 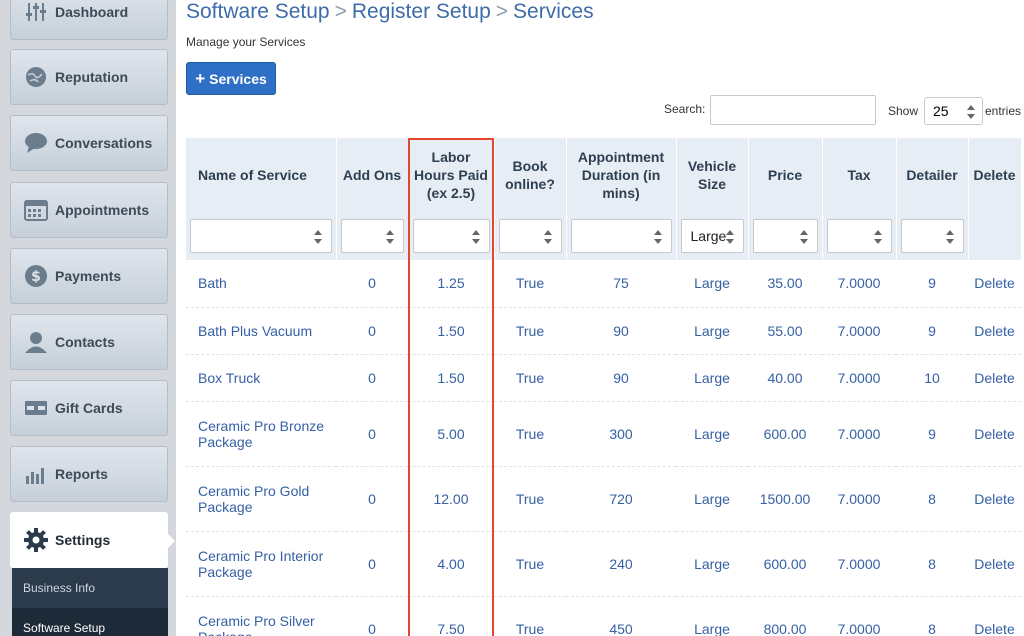 What do you see at coordinates (451, 284) in the screenshot?
I see `labor-hours-cell: 1.25` at bounding box center [451, 284].